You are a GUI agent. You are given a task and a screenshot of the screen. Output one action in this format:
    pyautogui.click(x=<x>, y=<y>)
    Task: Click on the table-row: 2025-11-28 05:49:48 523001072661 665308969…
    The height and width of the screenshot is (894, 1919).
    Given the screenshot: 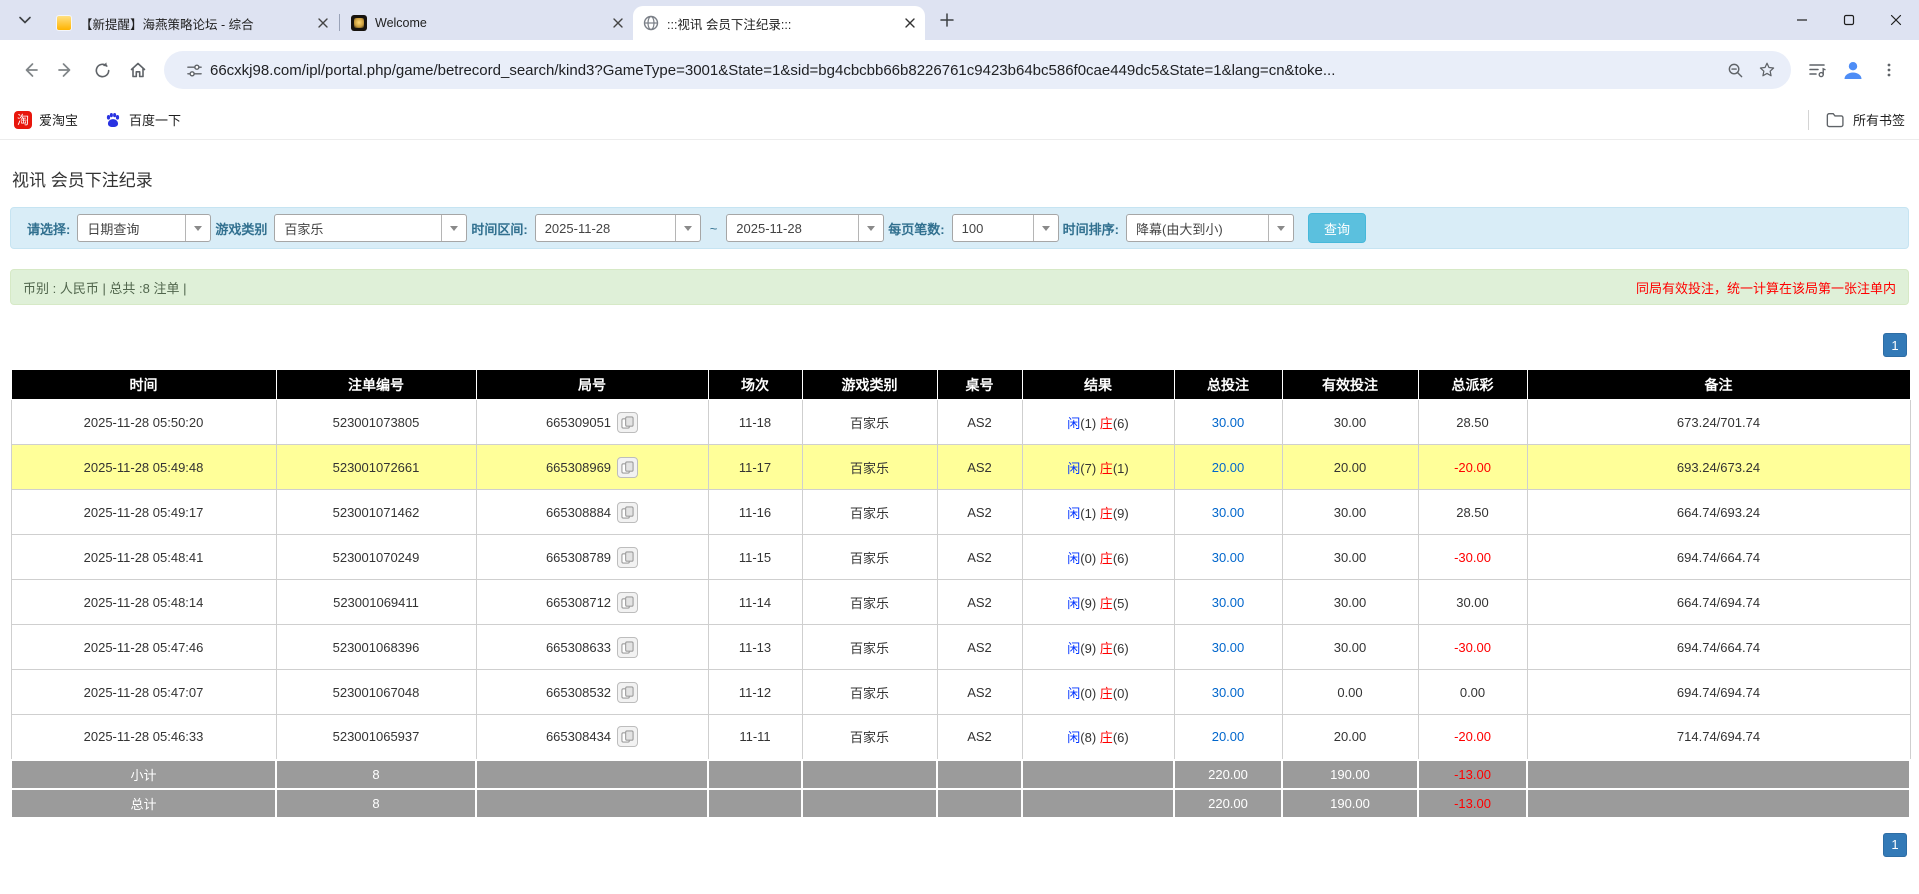 What is the action you would take?
    pyautogui.click(x=960, y=467)
    